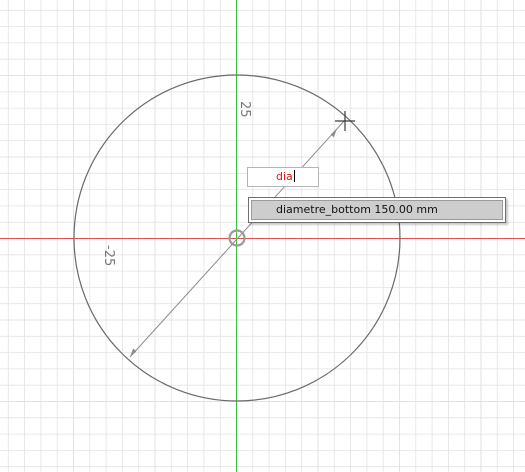 The image size is (525, 472). Describe the element at coordinates (294, 176) in the screenshot. I see `text-caret` at that location.